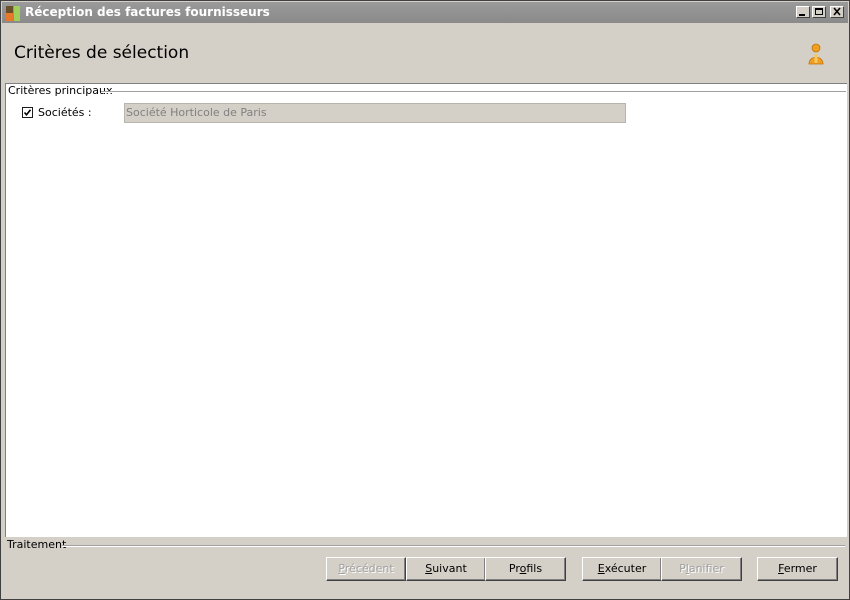  What do you see at coordinates (802, 15) in the screenshot?
I see `minimize-icon` at bounding box center [802, 15].